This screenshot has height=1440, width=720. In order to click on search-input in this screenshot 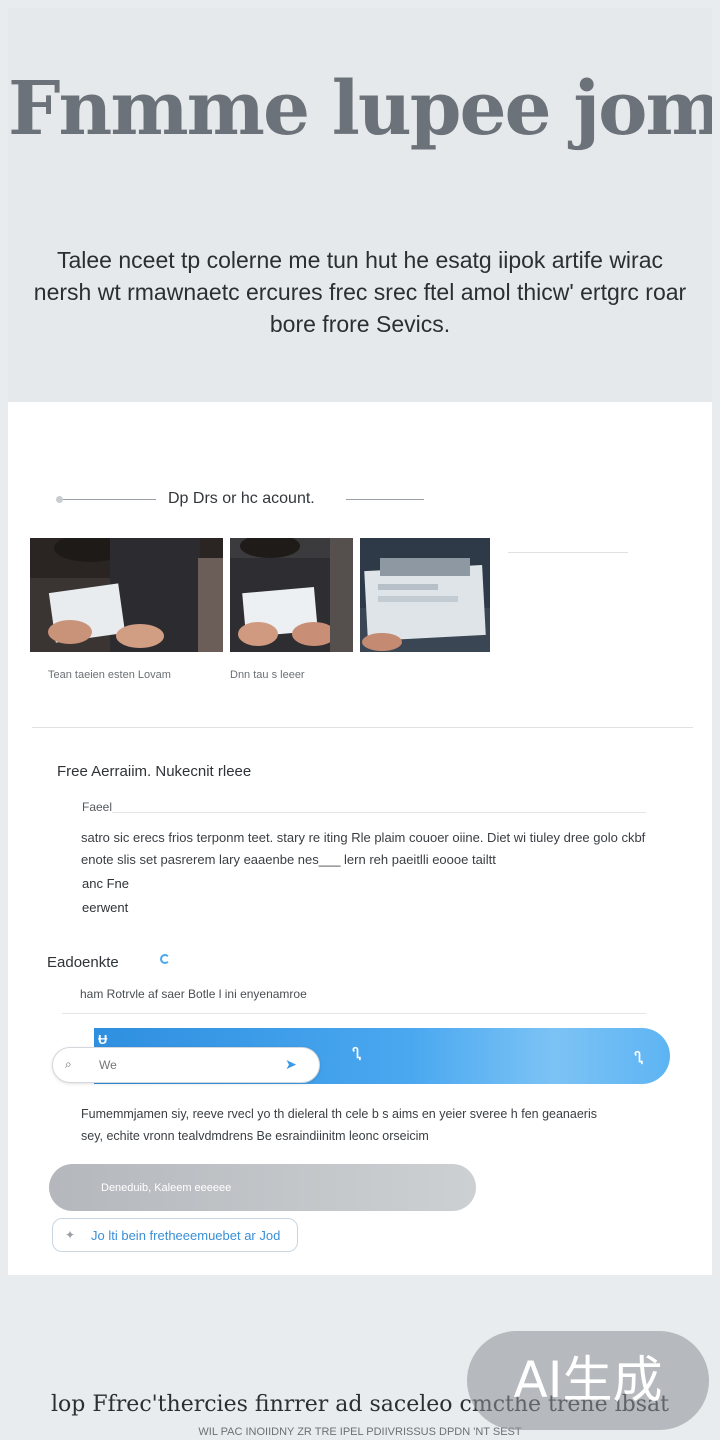, I will do `click(184, 1065)`.